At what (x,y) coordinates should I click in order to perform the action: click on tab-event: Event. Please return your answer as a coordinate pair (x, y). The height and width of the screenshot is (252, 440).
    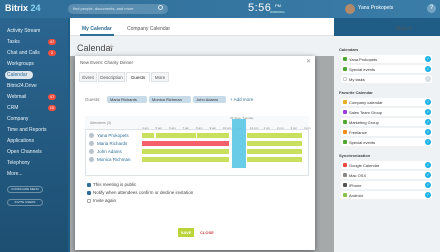
    Looking at the image, I should click on (88, 77).